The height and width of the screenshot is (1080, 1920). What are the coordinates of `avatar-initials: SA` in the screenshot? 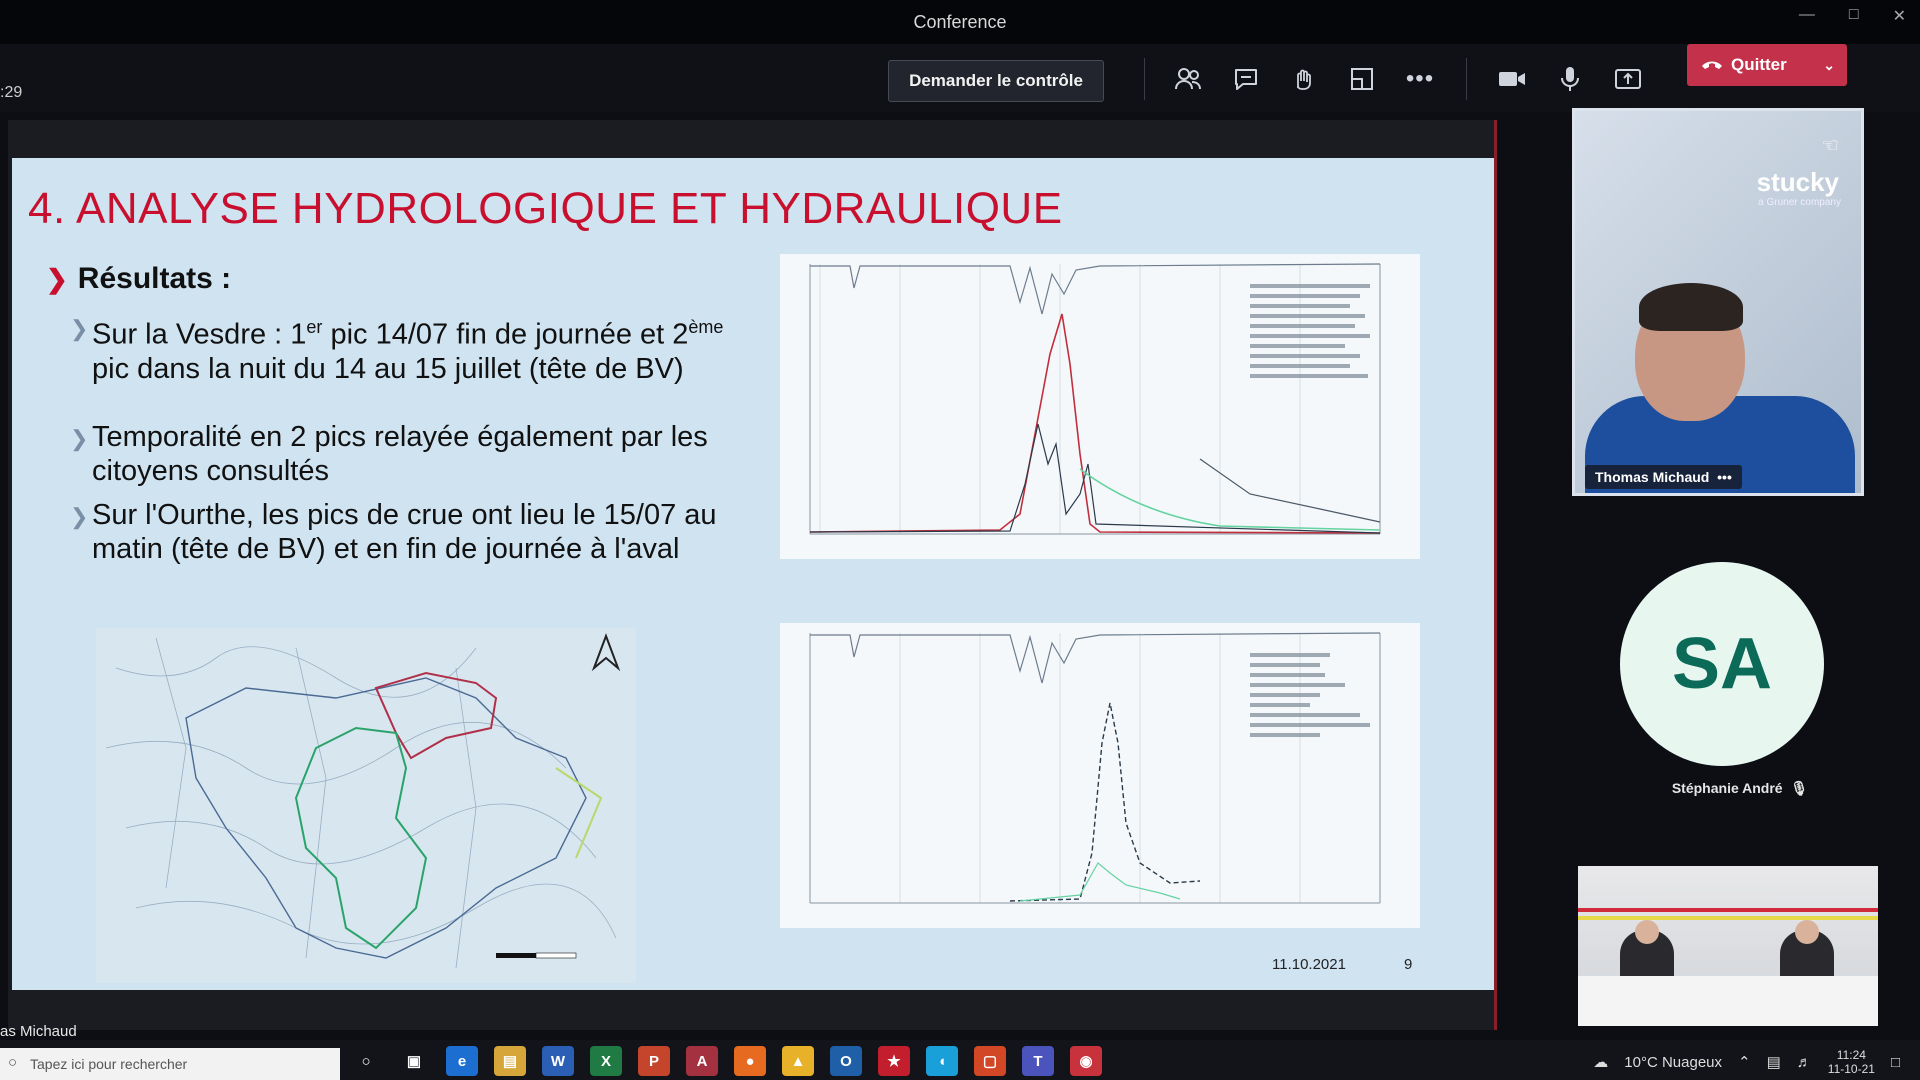 It's located at (1722, 664).